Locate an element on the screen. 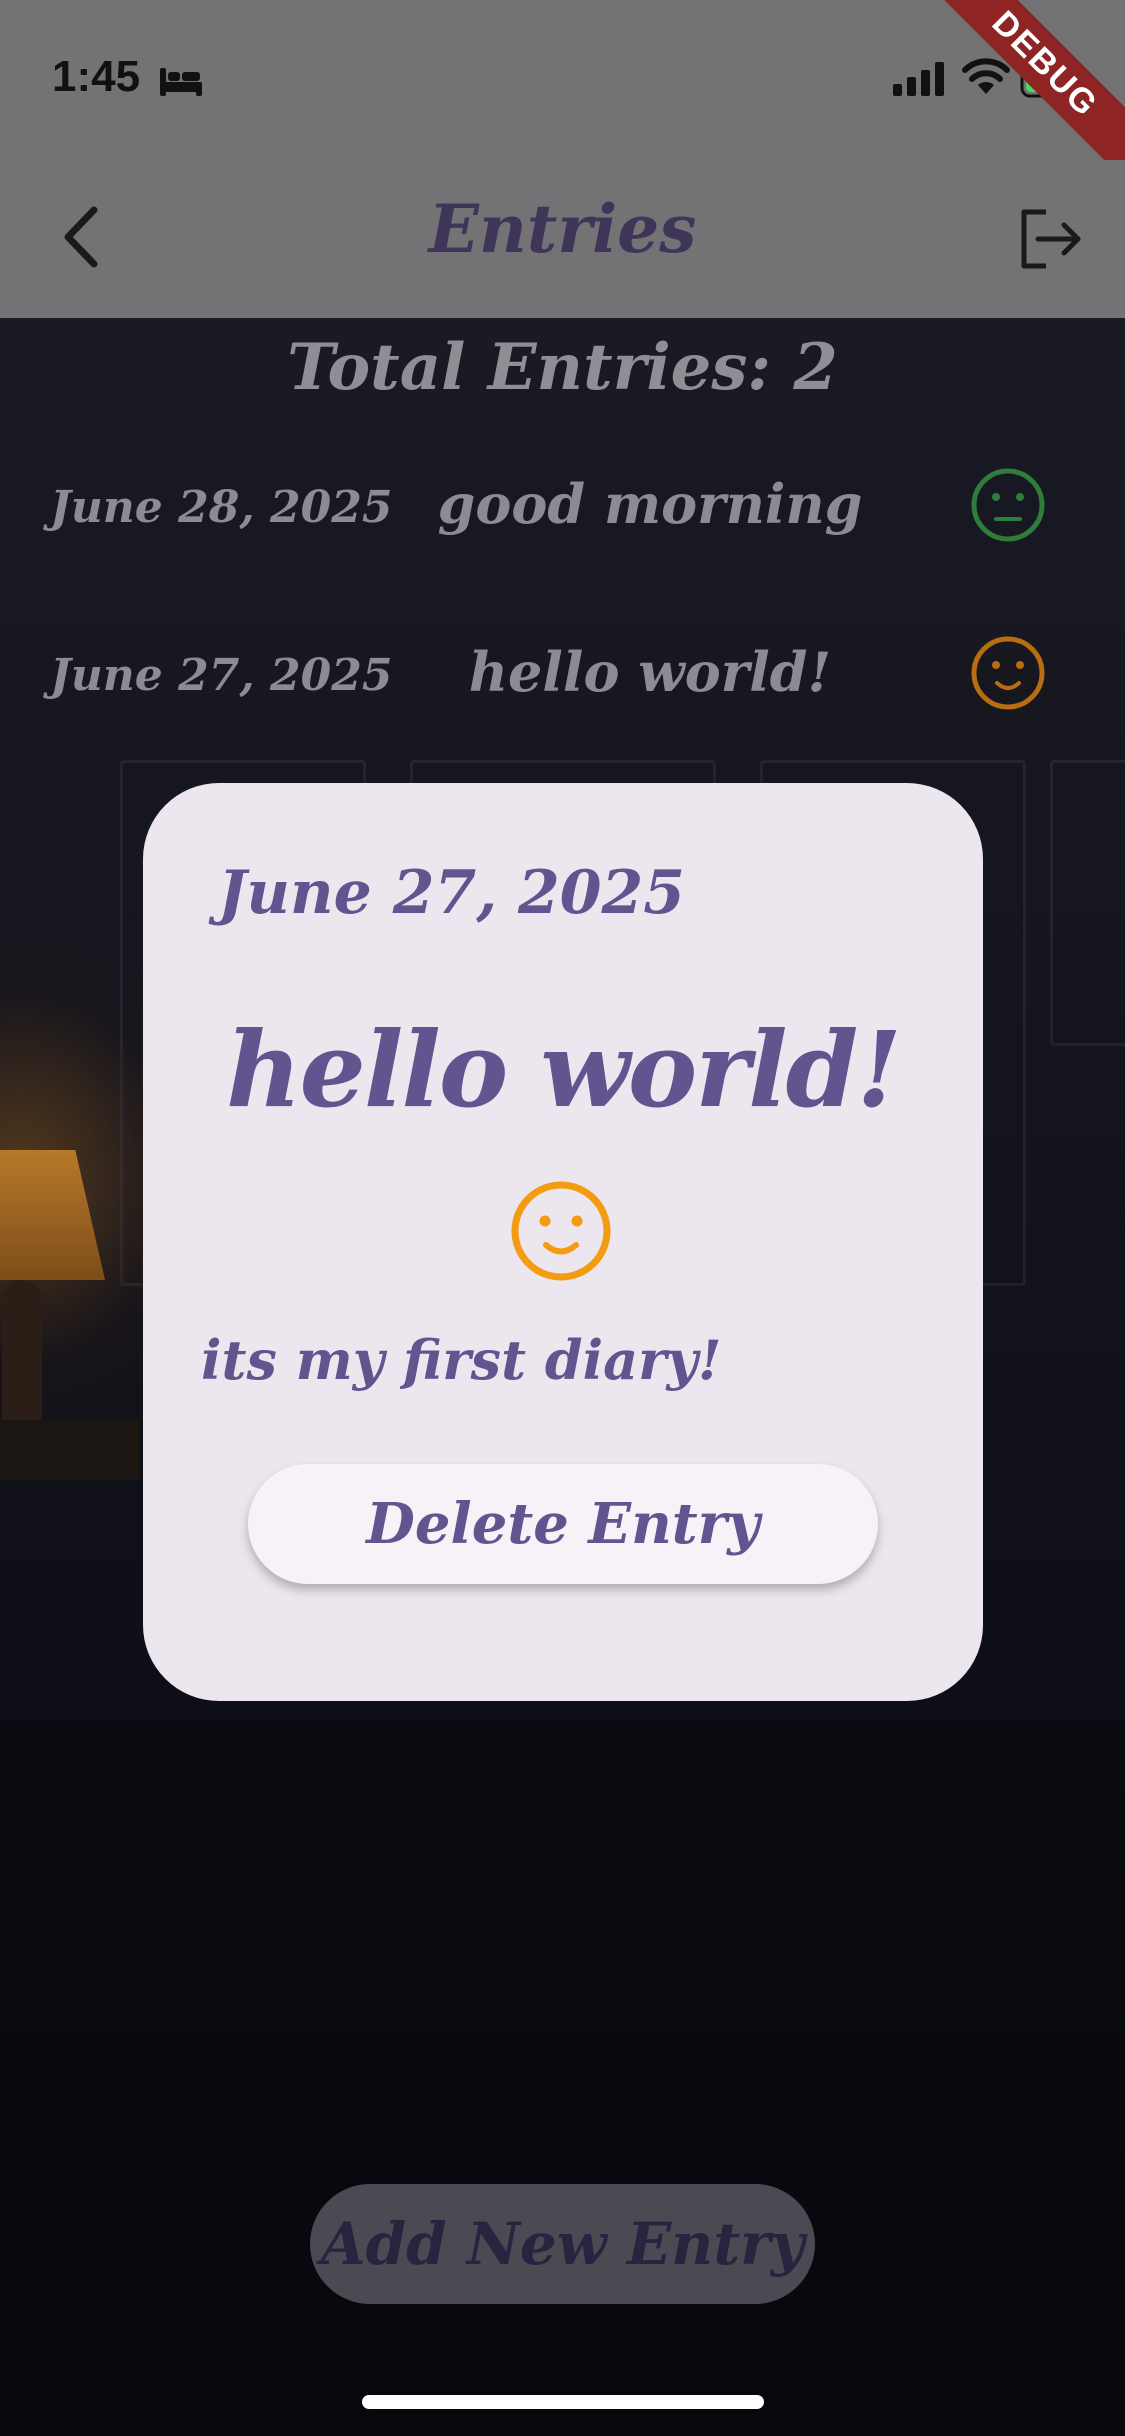 Image resolution: width=1125 pixels, height=2436 pixels. app-bar: Entries is located at coordinates (562, 239).